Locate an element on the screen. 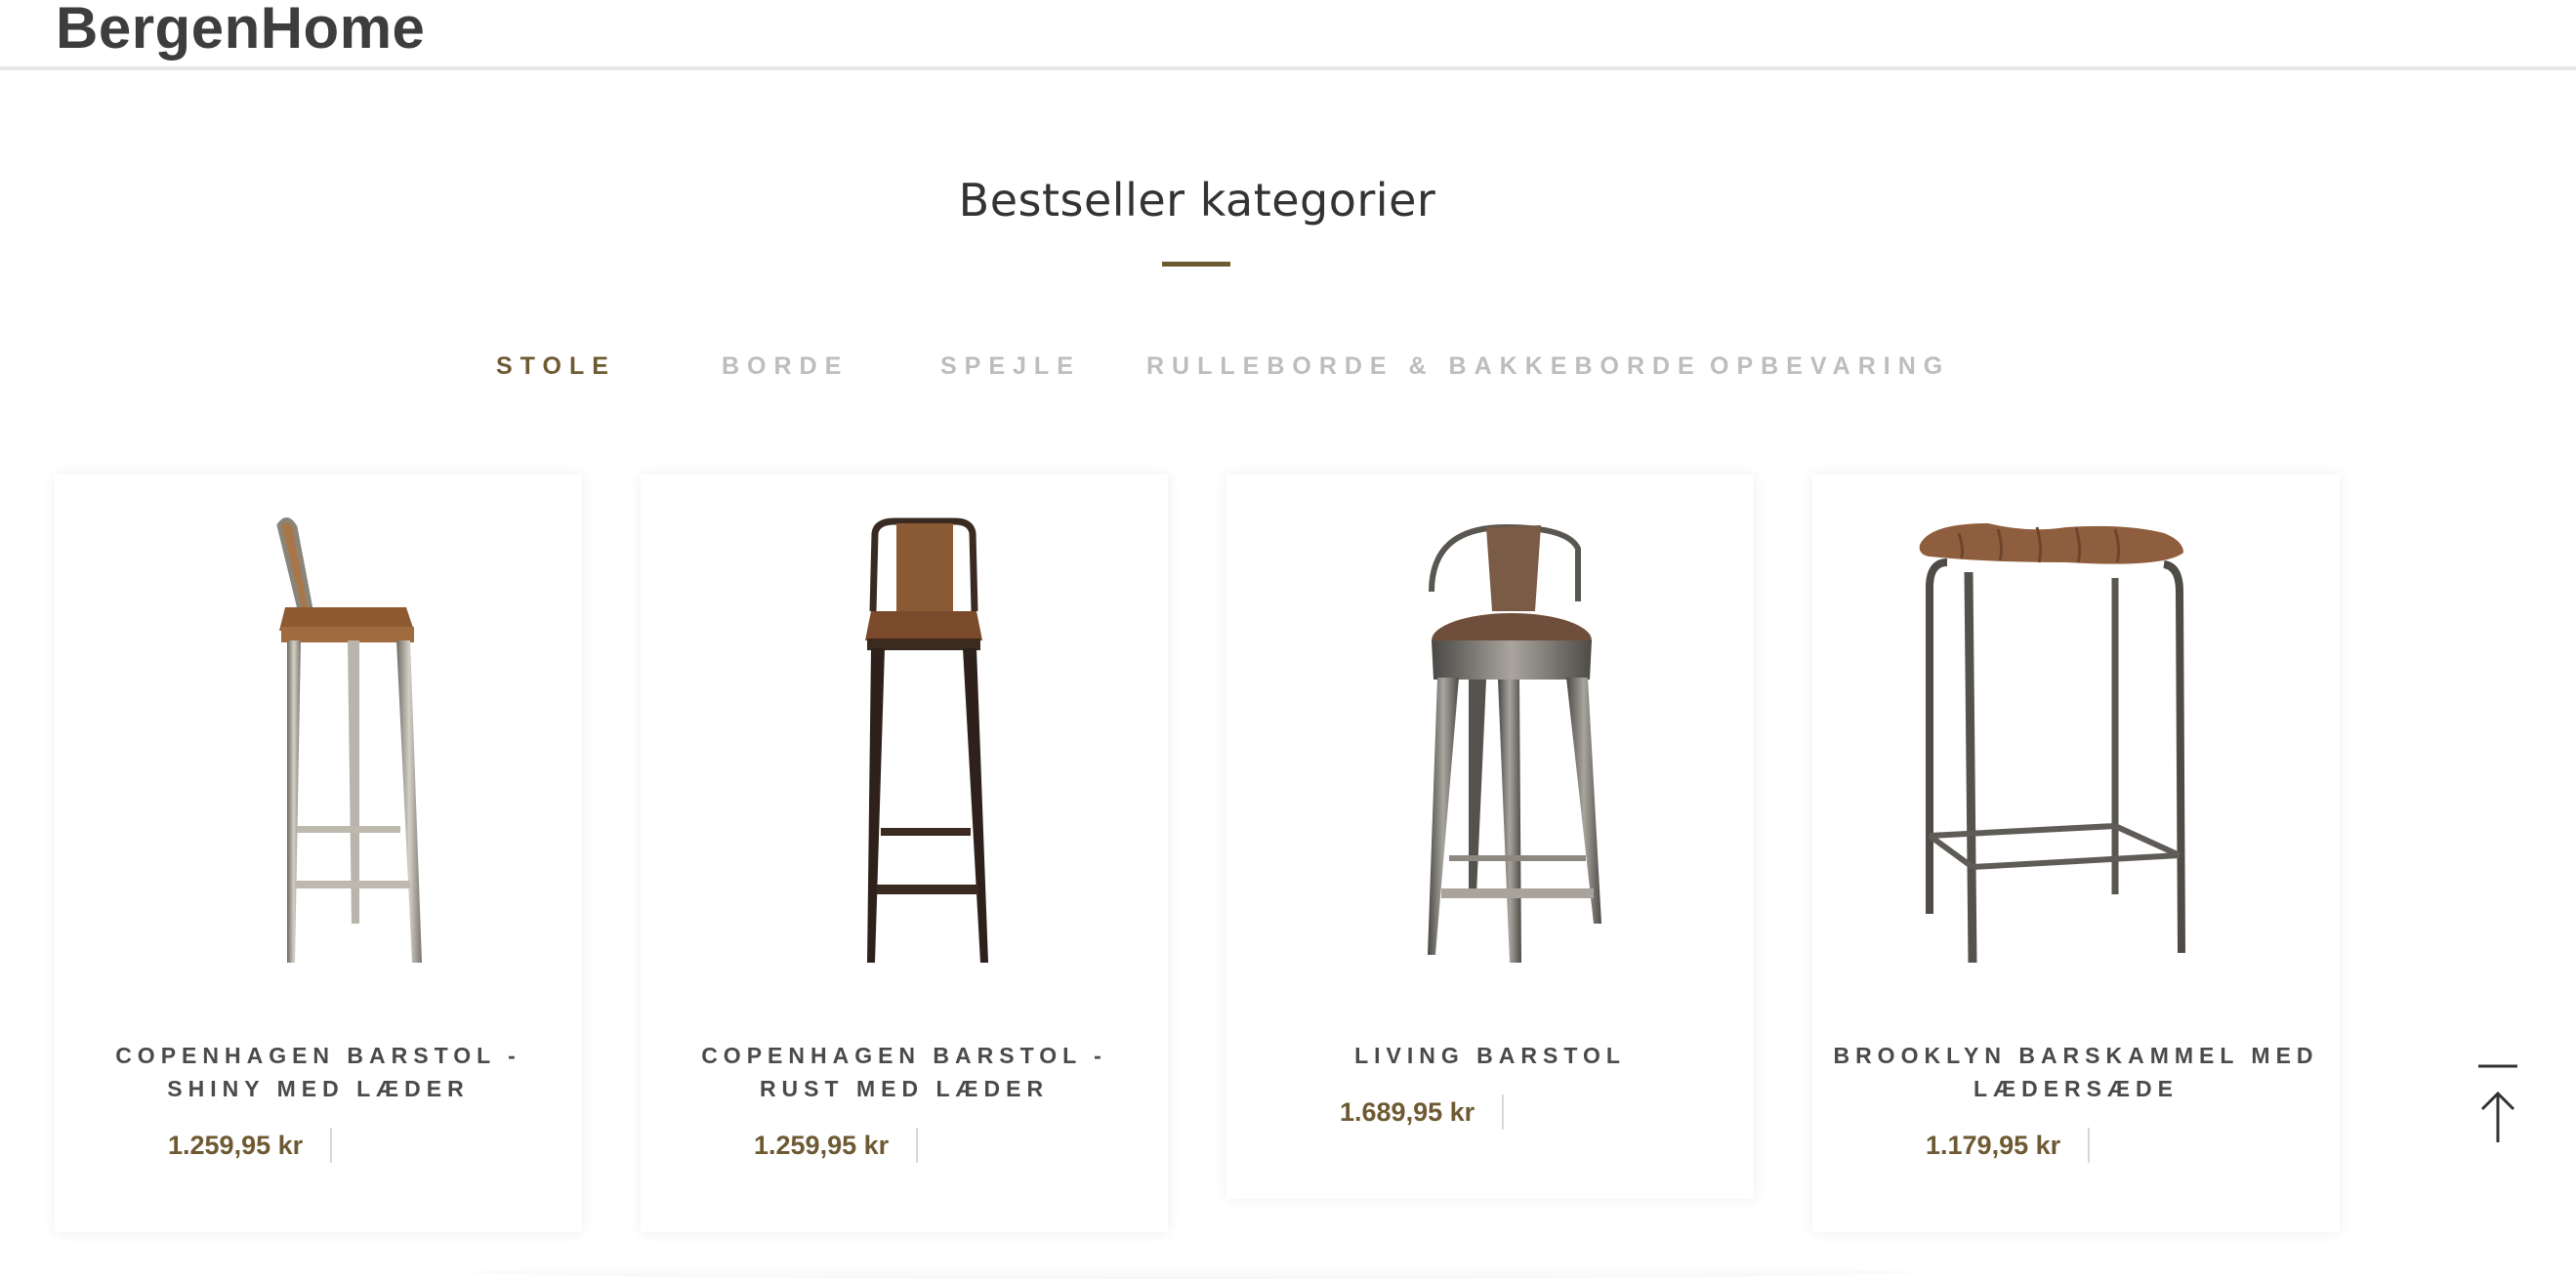 Image resolution: width=2576 pixels, height=1279 pixels. section-title: Bestseller kategorier is located at coordinates (1197, 200).